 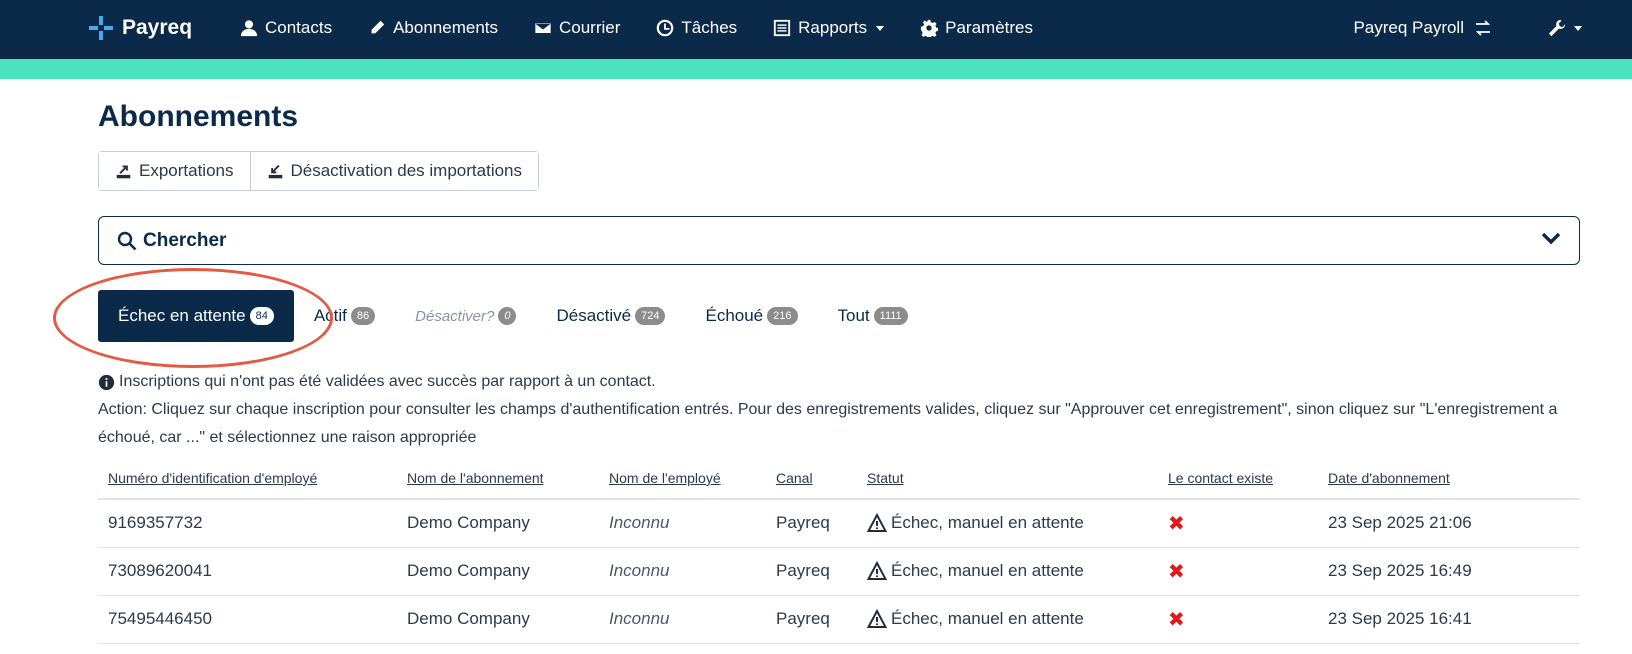 What do you see at coordinates (101, 28) in the screenshot?
I see `payreq-logo-icon` at bounding box center [101, 28].